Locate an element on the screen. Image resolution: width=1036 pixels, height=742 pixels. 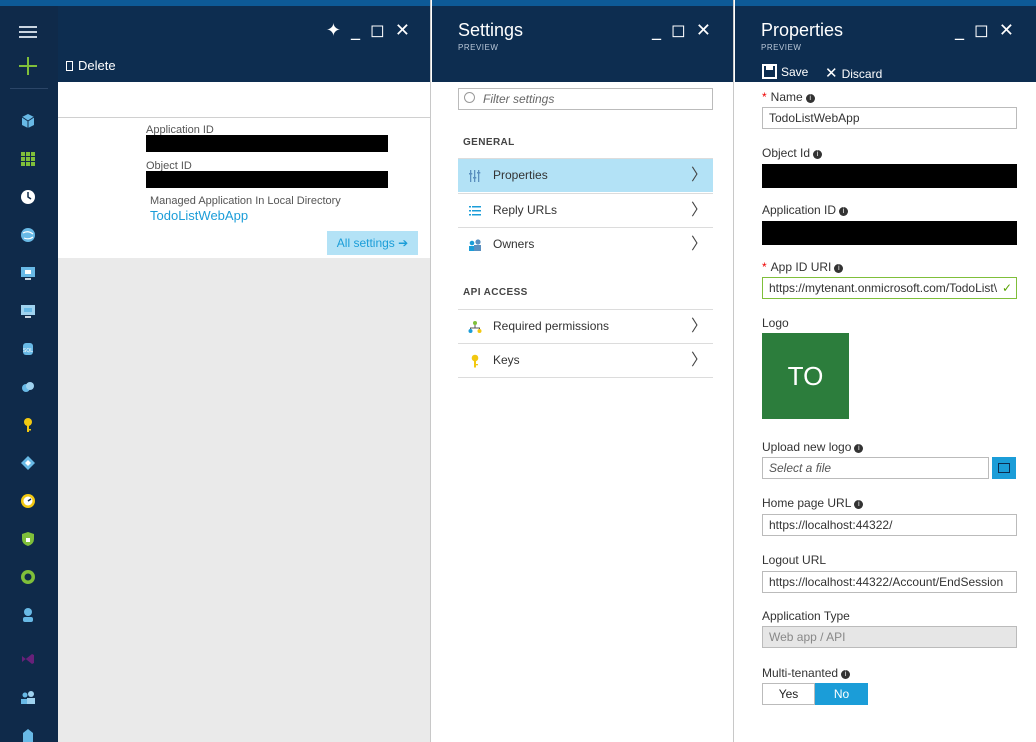
all-settings-button: All settings ➔ is located at coordinates (372, 243).